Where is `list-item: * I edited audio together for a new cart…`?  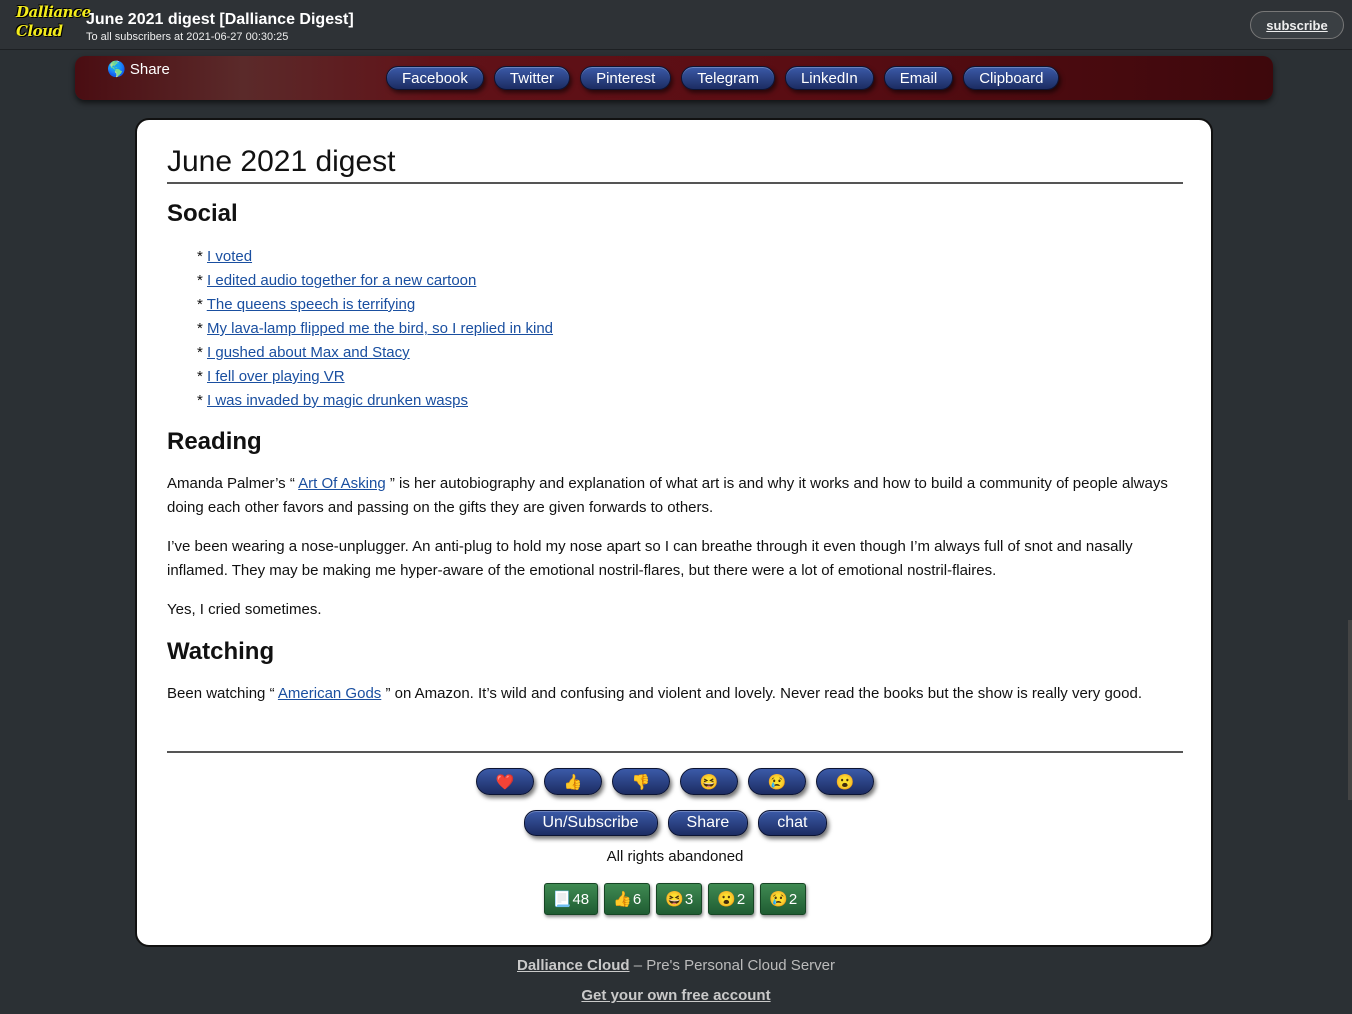 list-item: * I edited audio together for a new cart… is located at coordinates (337, 280).